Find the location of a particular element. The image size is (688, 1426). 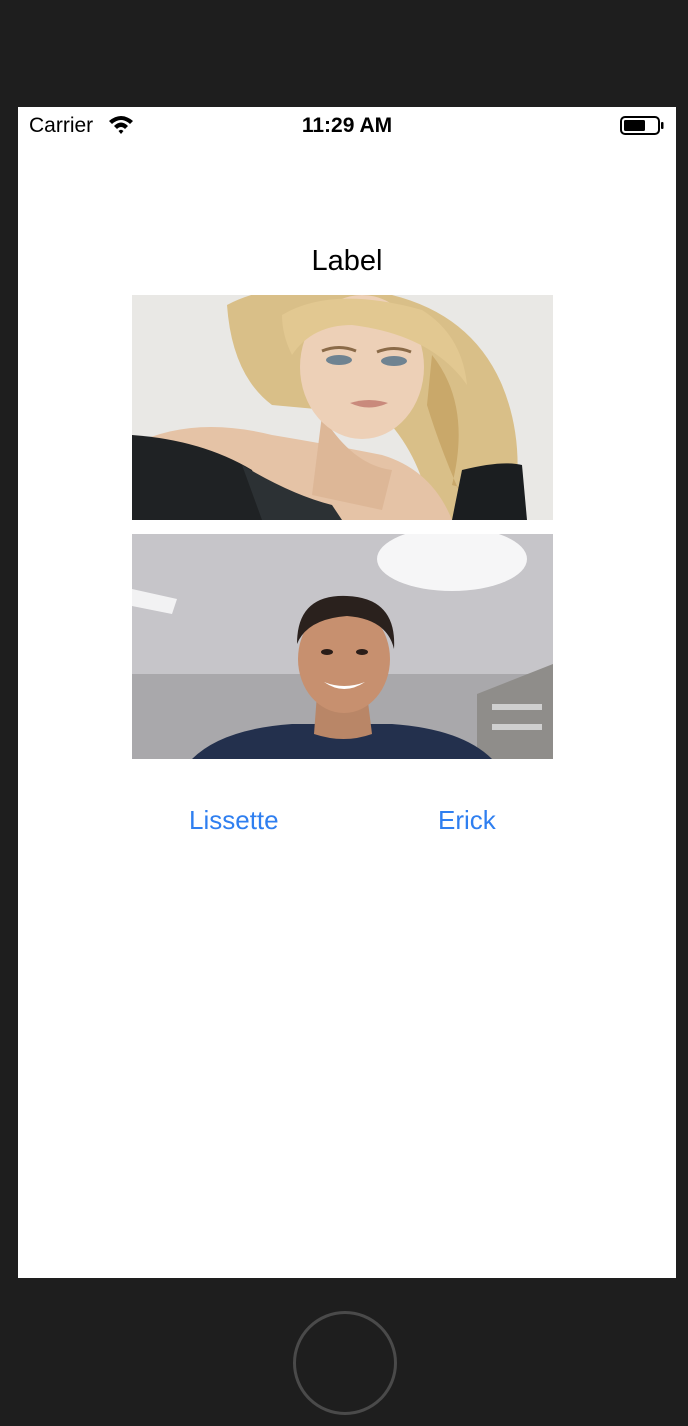

battery-icon is located at coordinates (642, 125).